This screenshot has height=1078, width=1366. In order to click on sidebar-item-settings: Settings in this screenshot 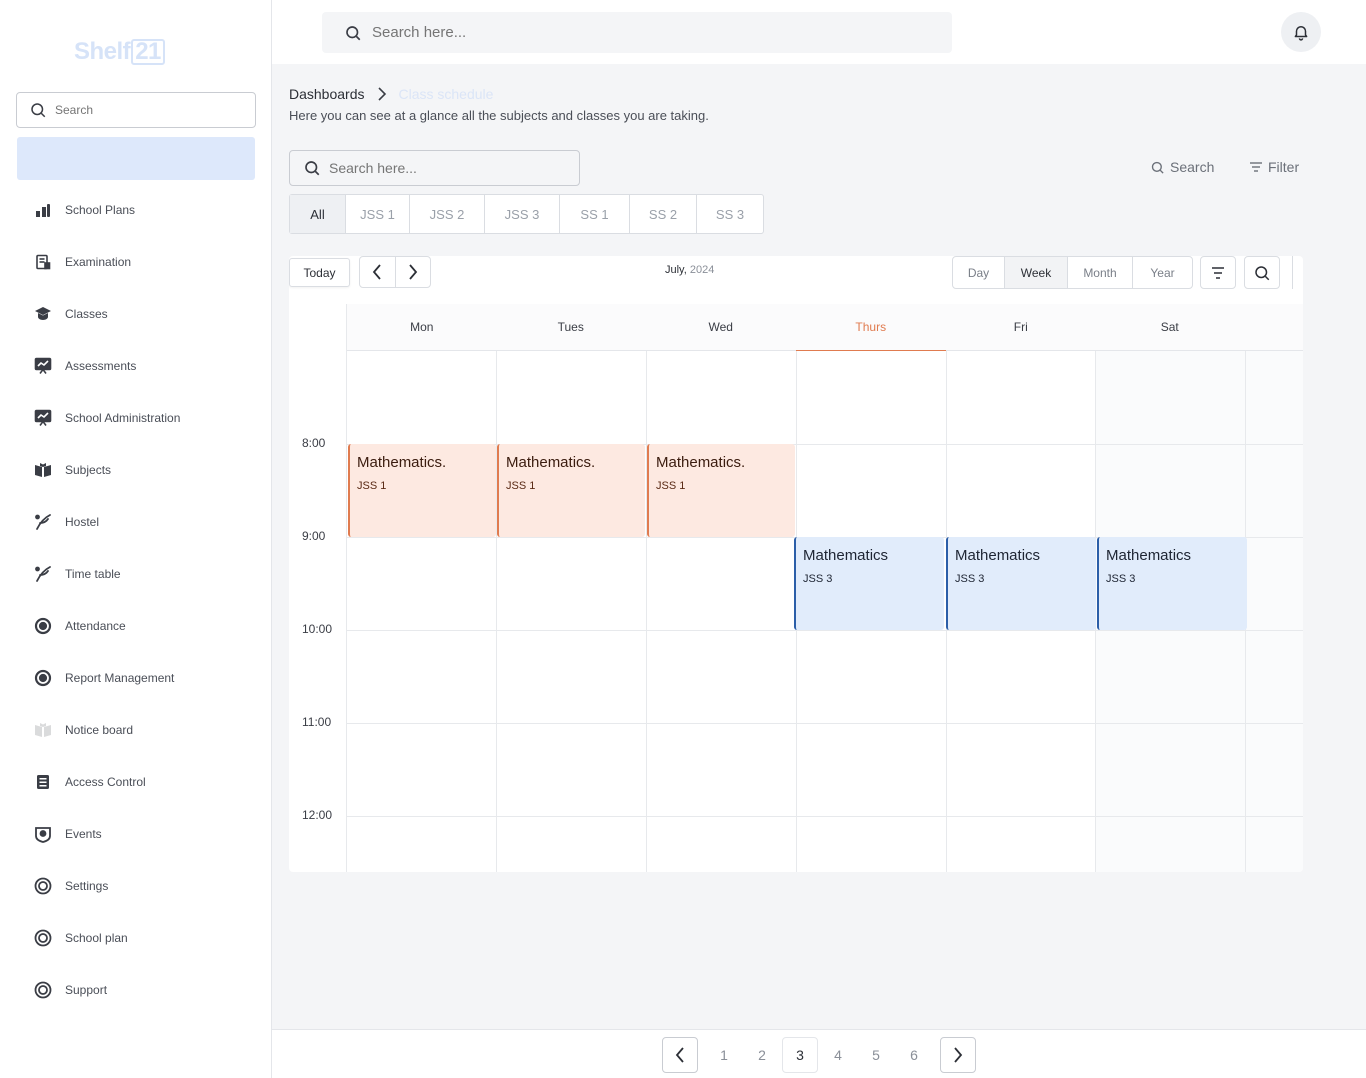, I will do `click(135, 886)`.